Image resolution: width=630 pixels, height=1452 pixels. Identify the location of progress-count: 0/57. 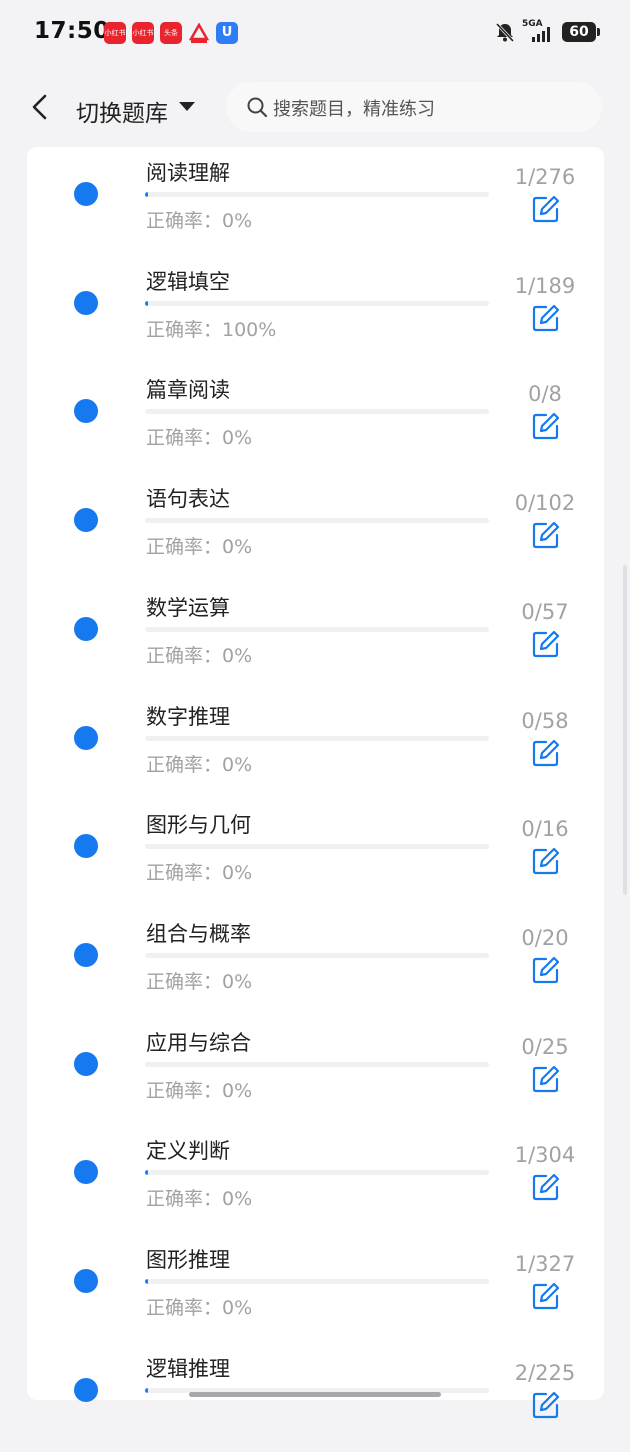
(545, 611).